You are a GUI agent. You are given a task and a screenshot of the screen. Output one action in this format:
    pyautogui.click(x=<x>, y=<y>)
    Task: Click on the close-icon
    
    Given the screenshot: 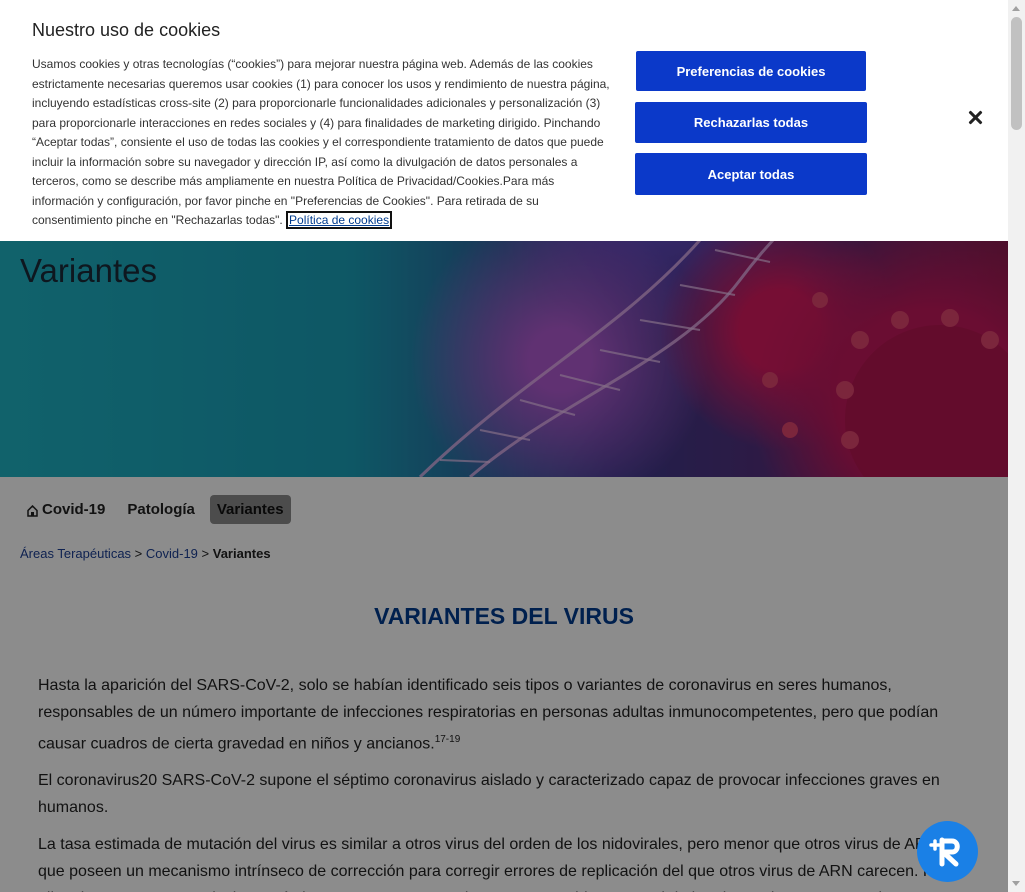 What is the action you would take?
    pyautogui.click(x=975, y=118)
    